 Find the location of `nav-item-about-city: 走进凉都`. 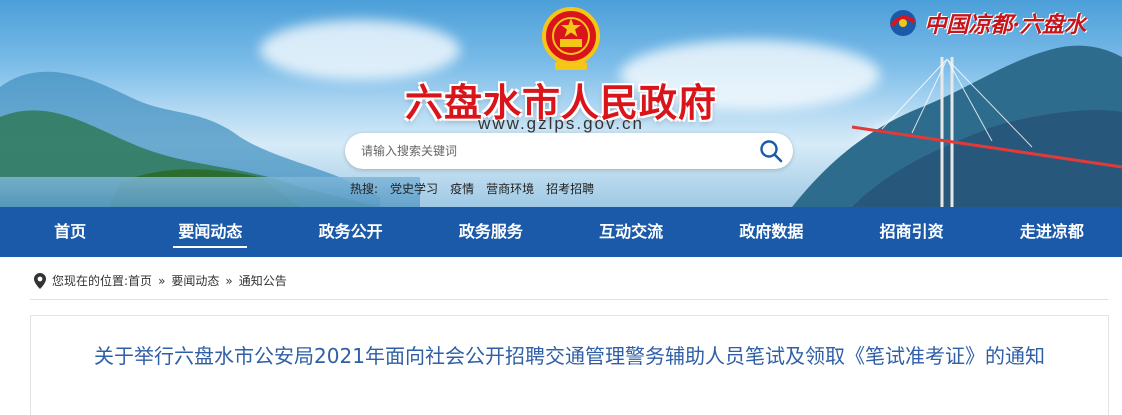

nav-item-about-city: 走进凉都 is located at coordinates (1052, 232).